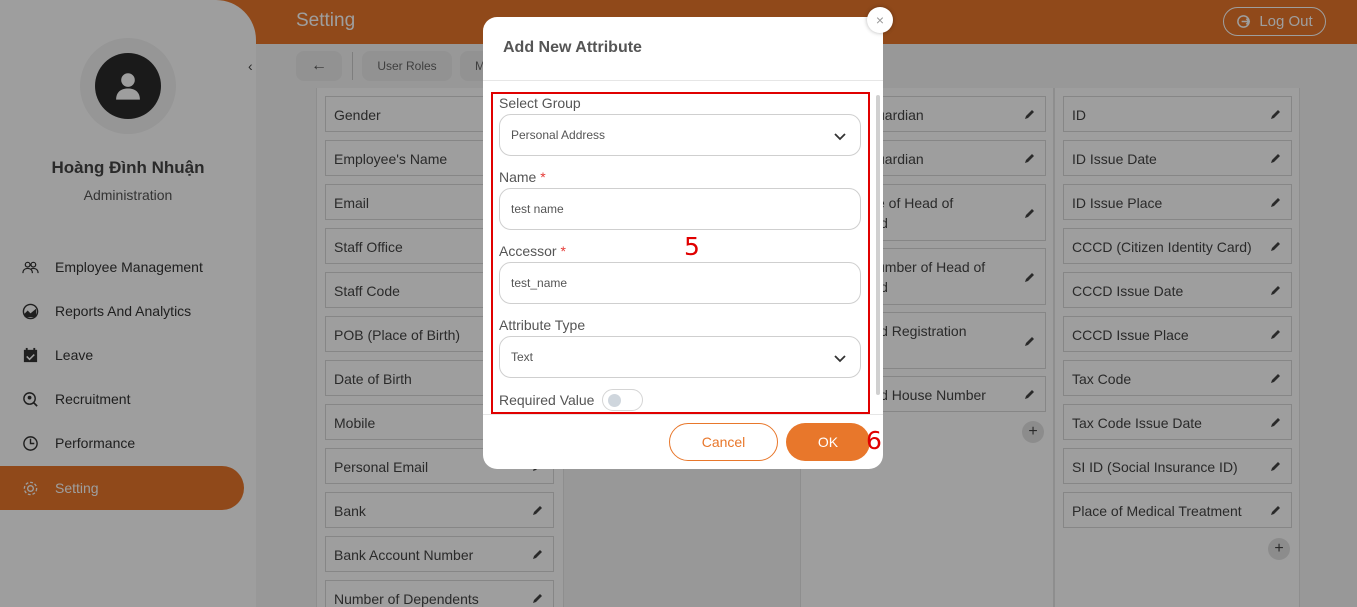  What do you see at coordinates (539, 283) in the screenshot?
I see `accessor-input-value: test_name` at bounding box center [539, 283].